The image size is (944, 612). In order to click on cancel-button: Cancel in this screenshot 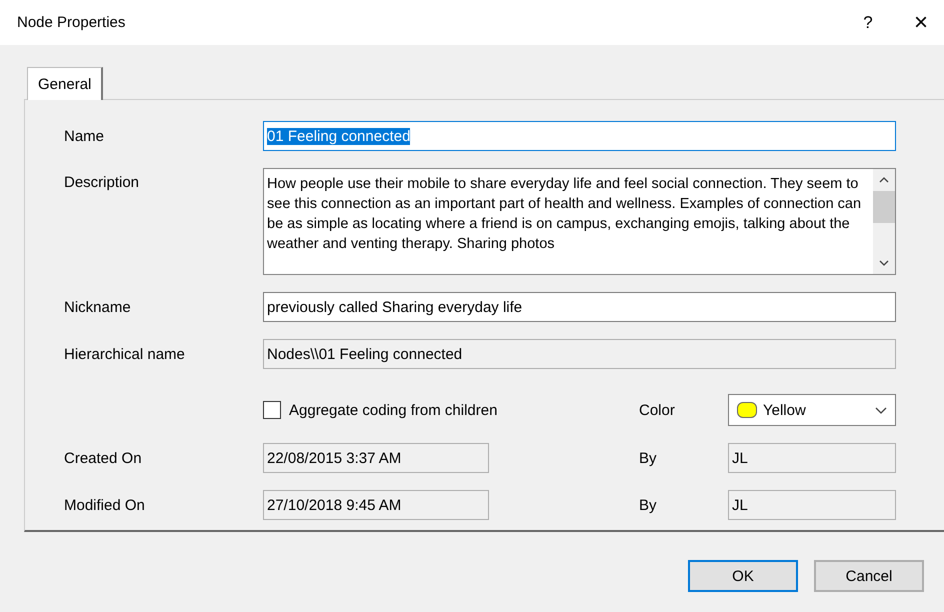, I will do `click(869, 576)`.